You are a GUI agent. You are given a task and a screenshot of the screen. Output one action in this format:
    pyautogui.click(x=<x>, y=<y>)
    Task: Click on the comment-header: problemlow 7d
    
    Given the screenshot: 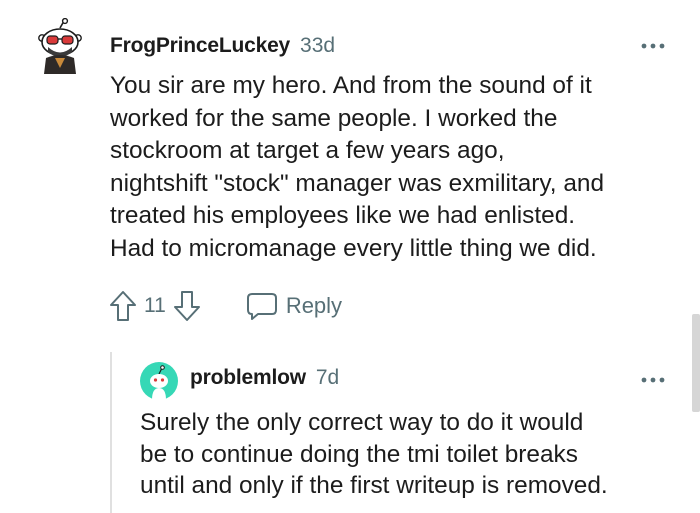 What is the action you would take?
    pyautogui.click(x=264, y=378)
    